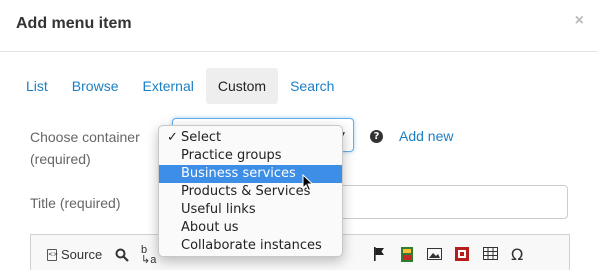 The image size is (598, 270). I want to click on dropdown-option-business-services: Business services, so click(250, 174).